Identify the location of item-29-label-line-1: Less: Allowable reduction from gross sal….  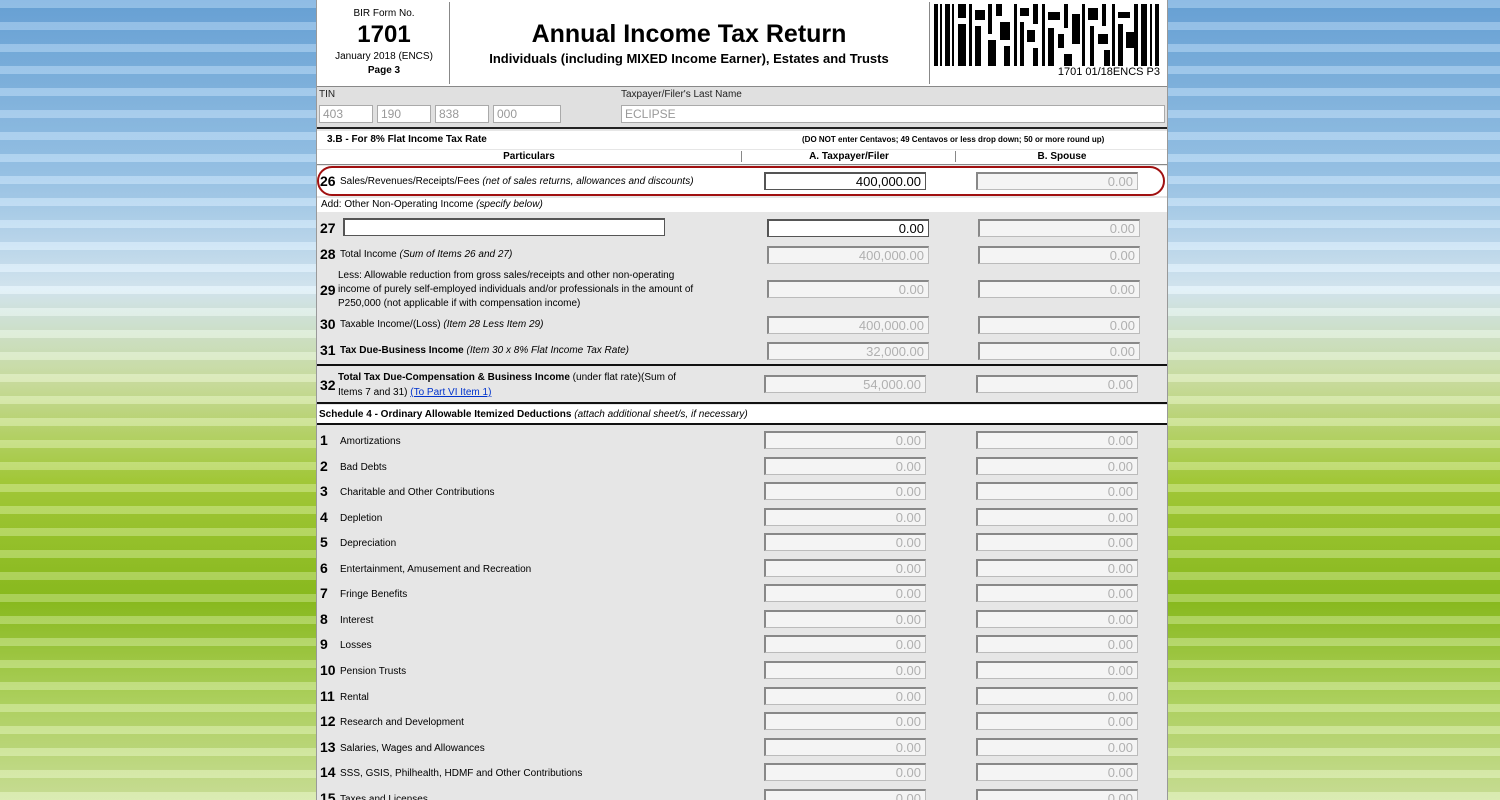
(506, 275).